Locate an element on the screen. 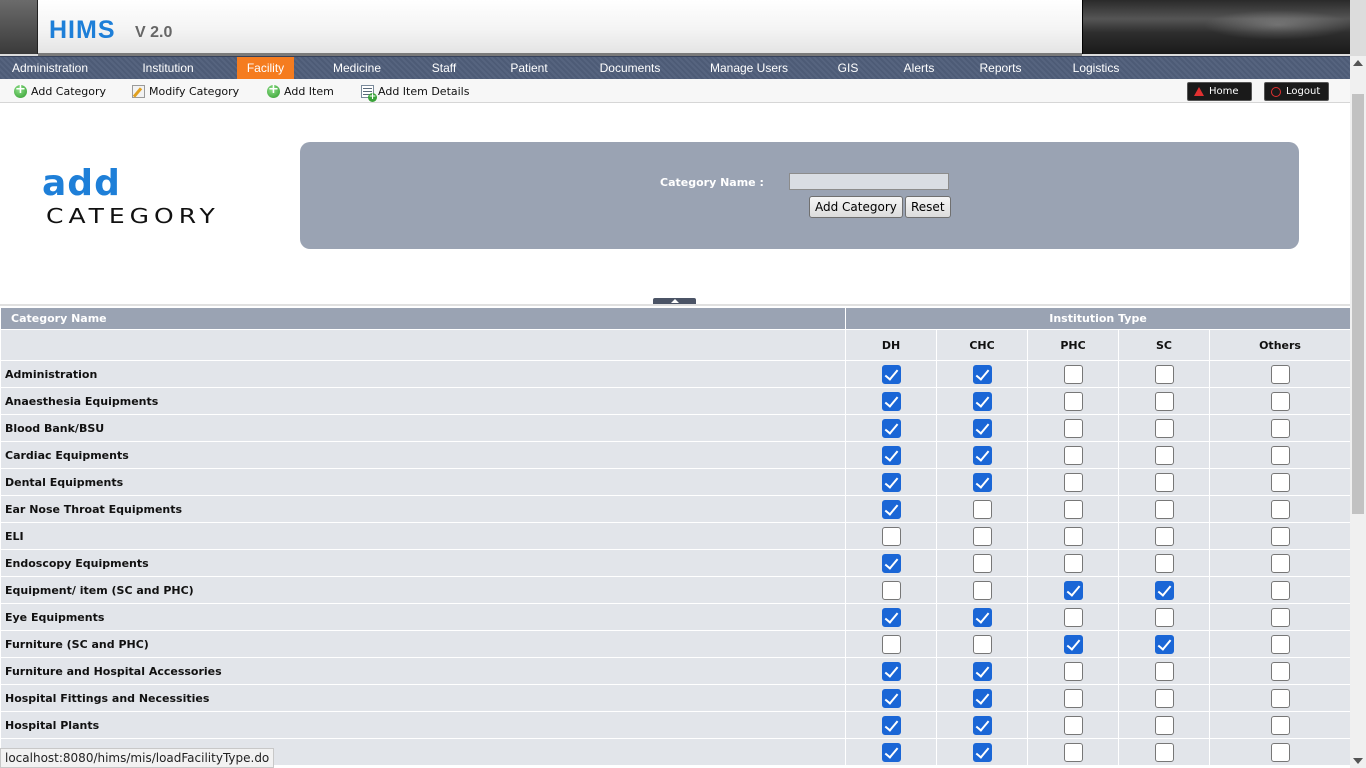 Image resolution: width=1366 pixels, height=768 pixels. nav-patient: Patient is located at coordinates (529, 68).